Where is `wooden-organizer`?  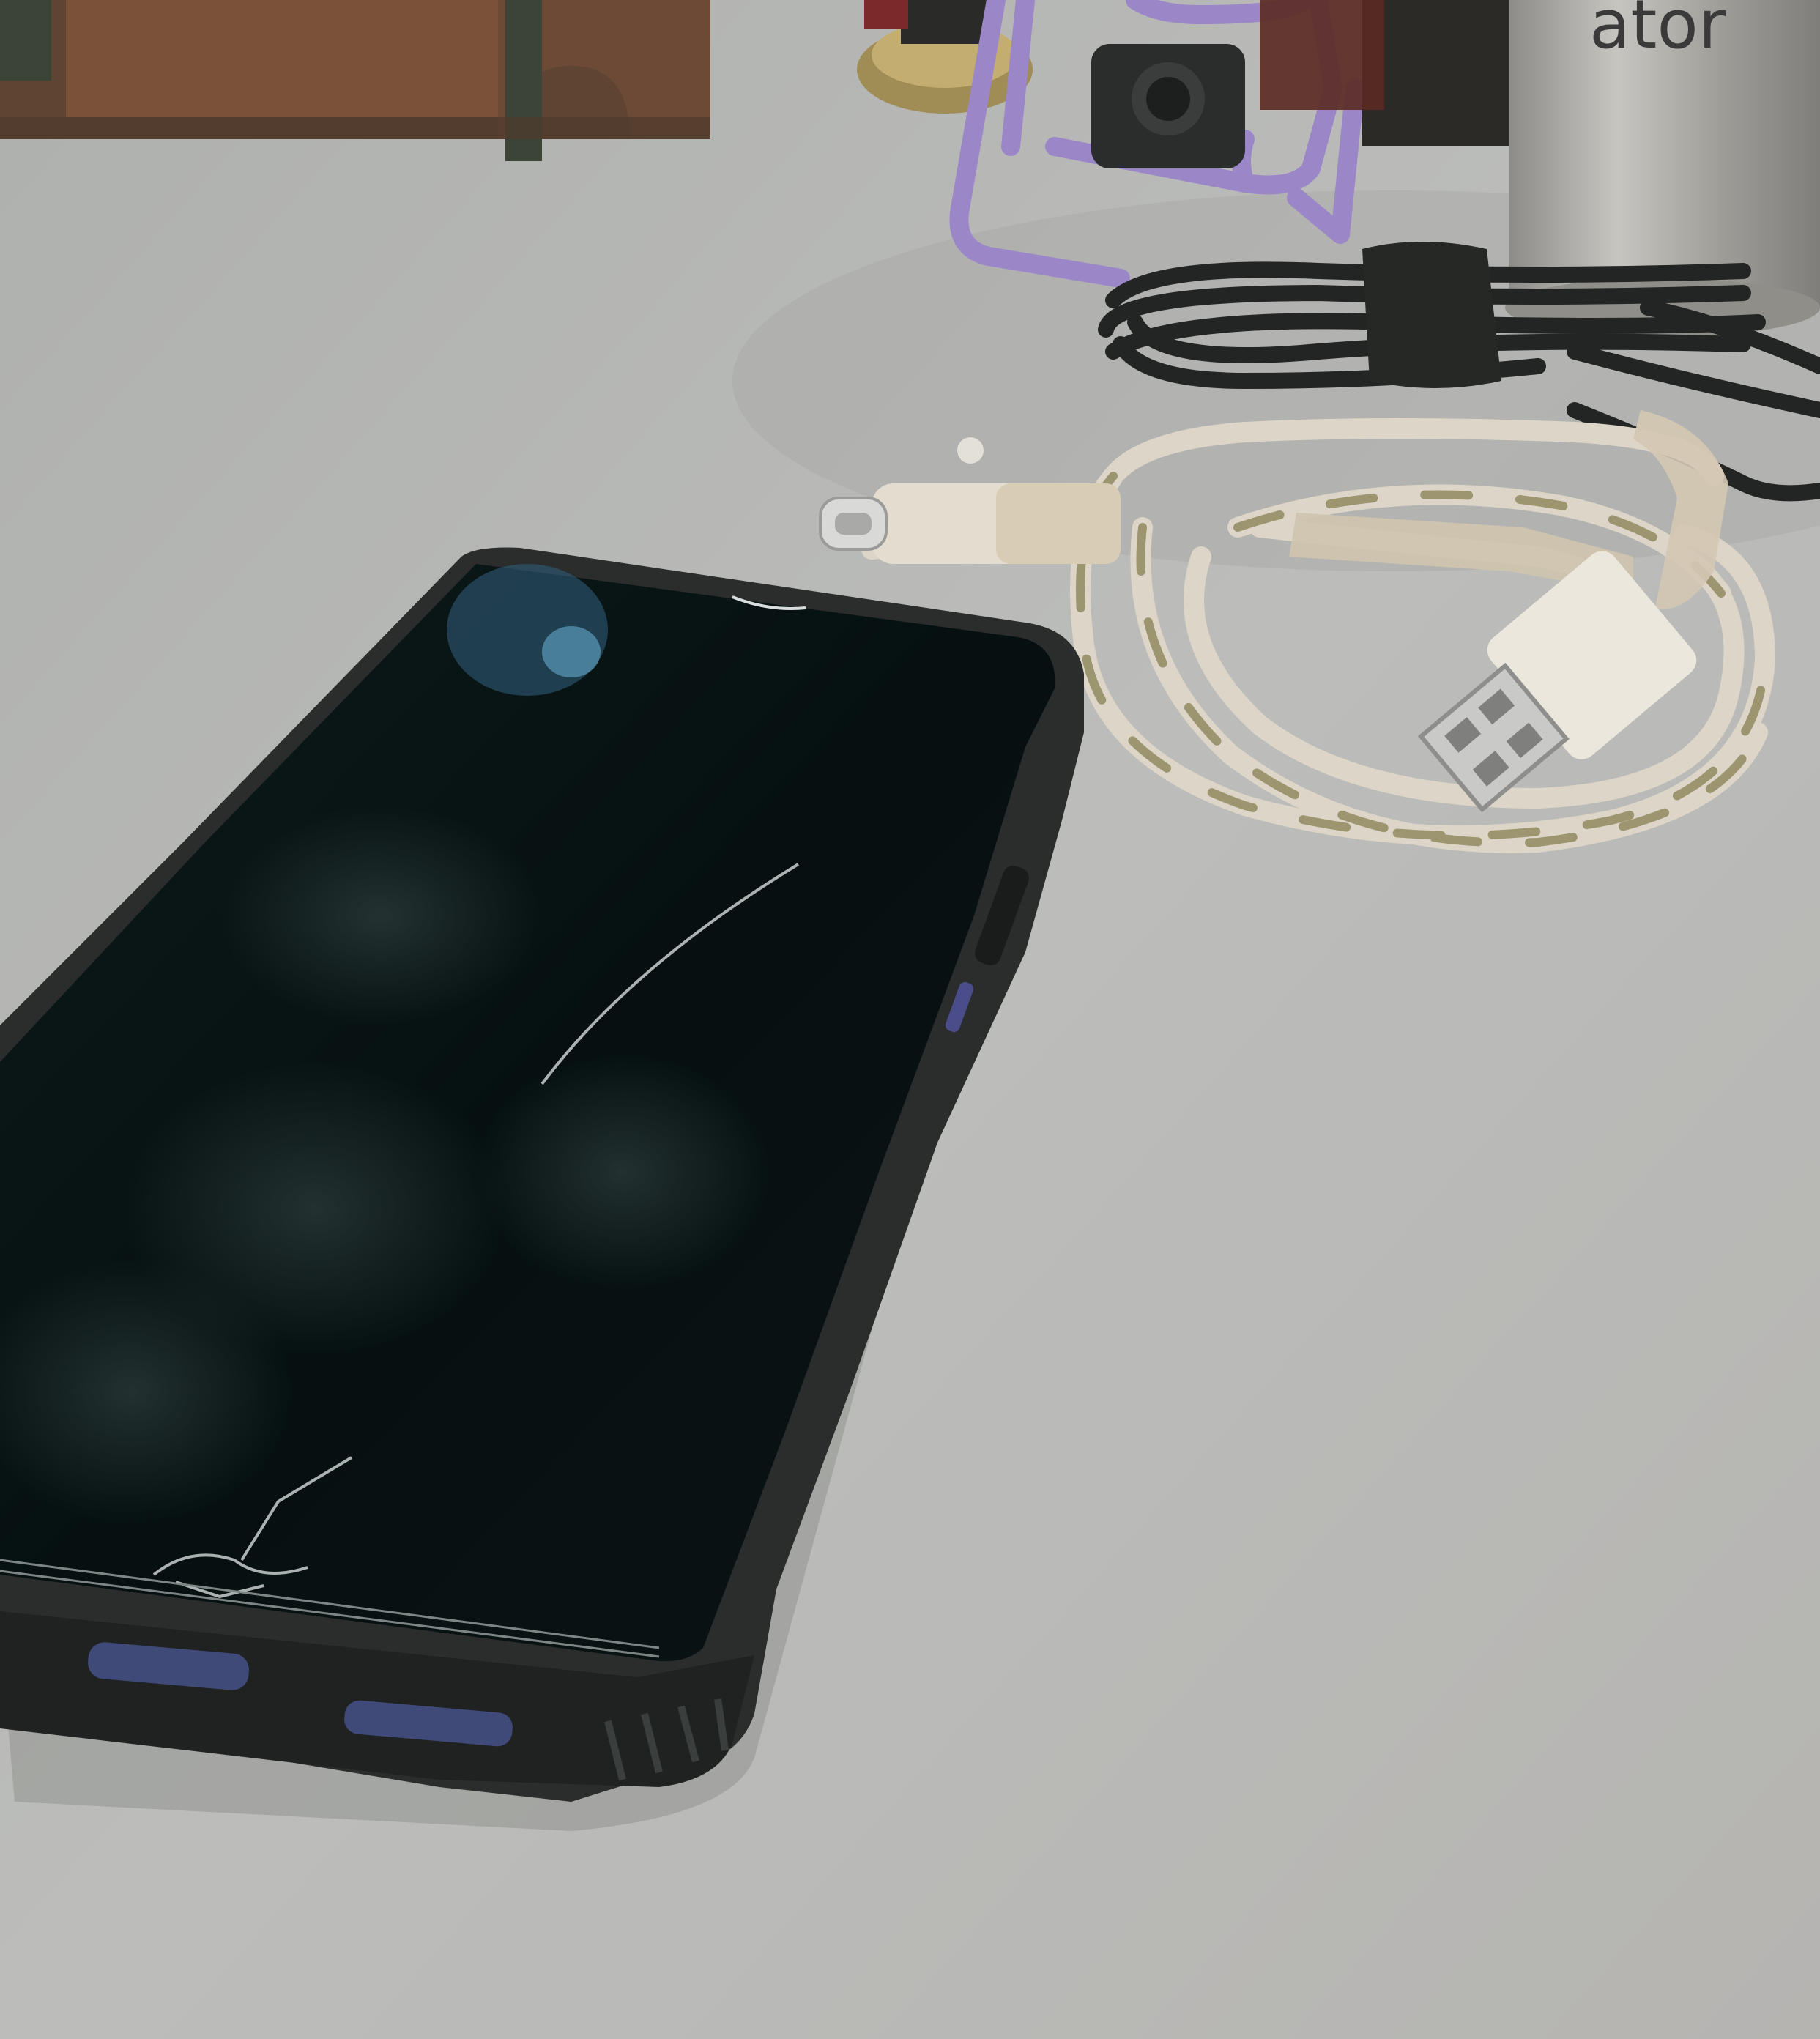
wooden-organizer is located at coordinates (355, 80).